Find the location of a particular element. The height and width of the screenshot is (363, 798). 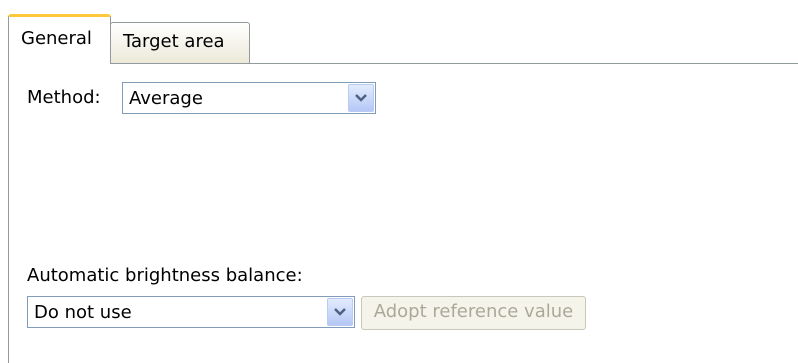

method-dropdown-button is located at coordinates (361, 98).